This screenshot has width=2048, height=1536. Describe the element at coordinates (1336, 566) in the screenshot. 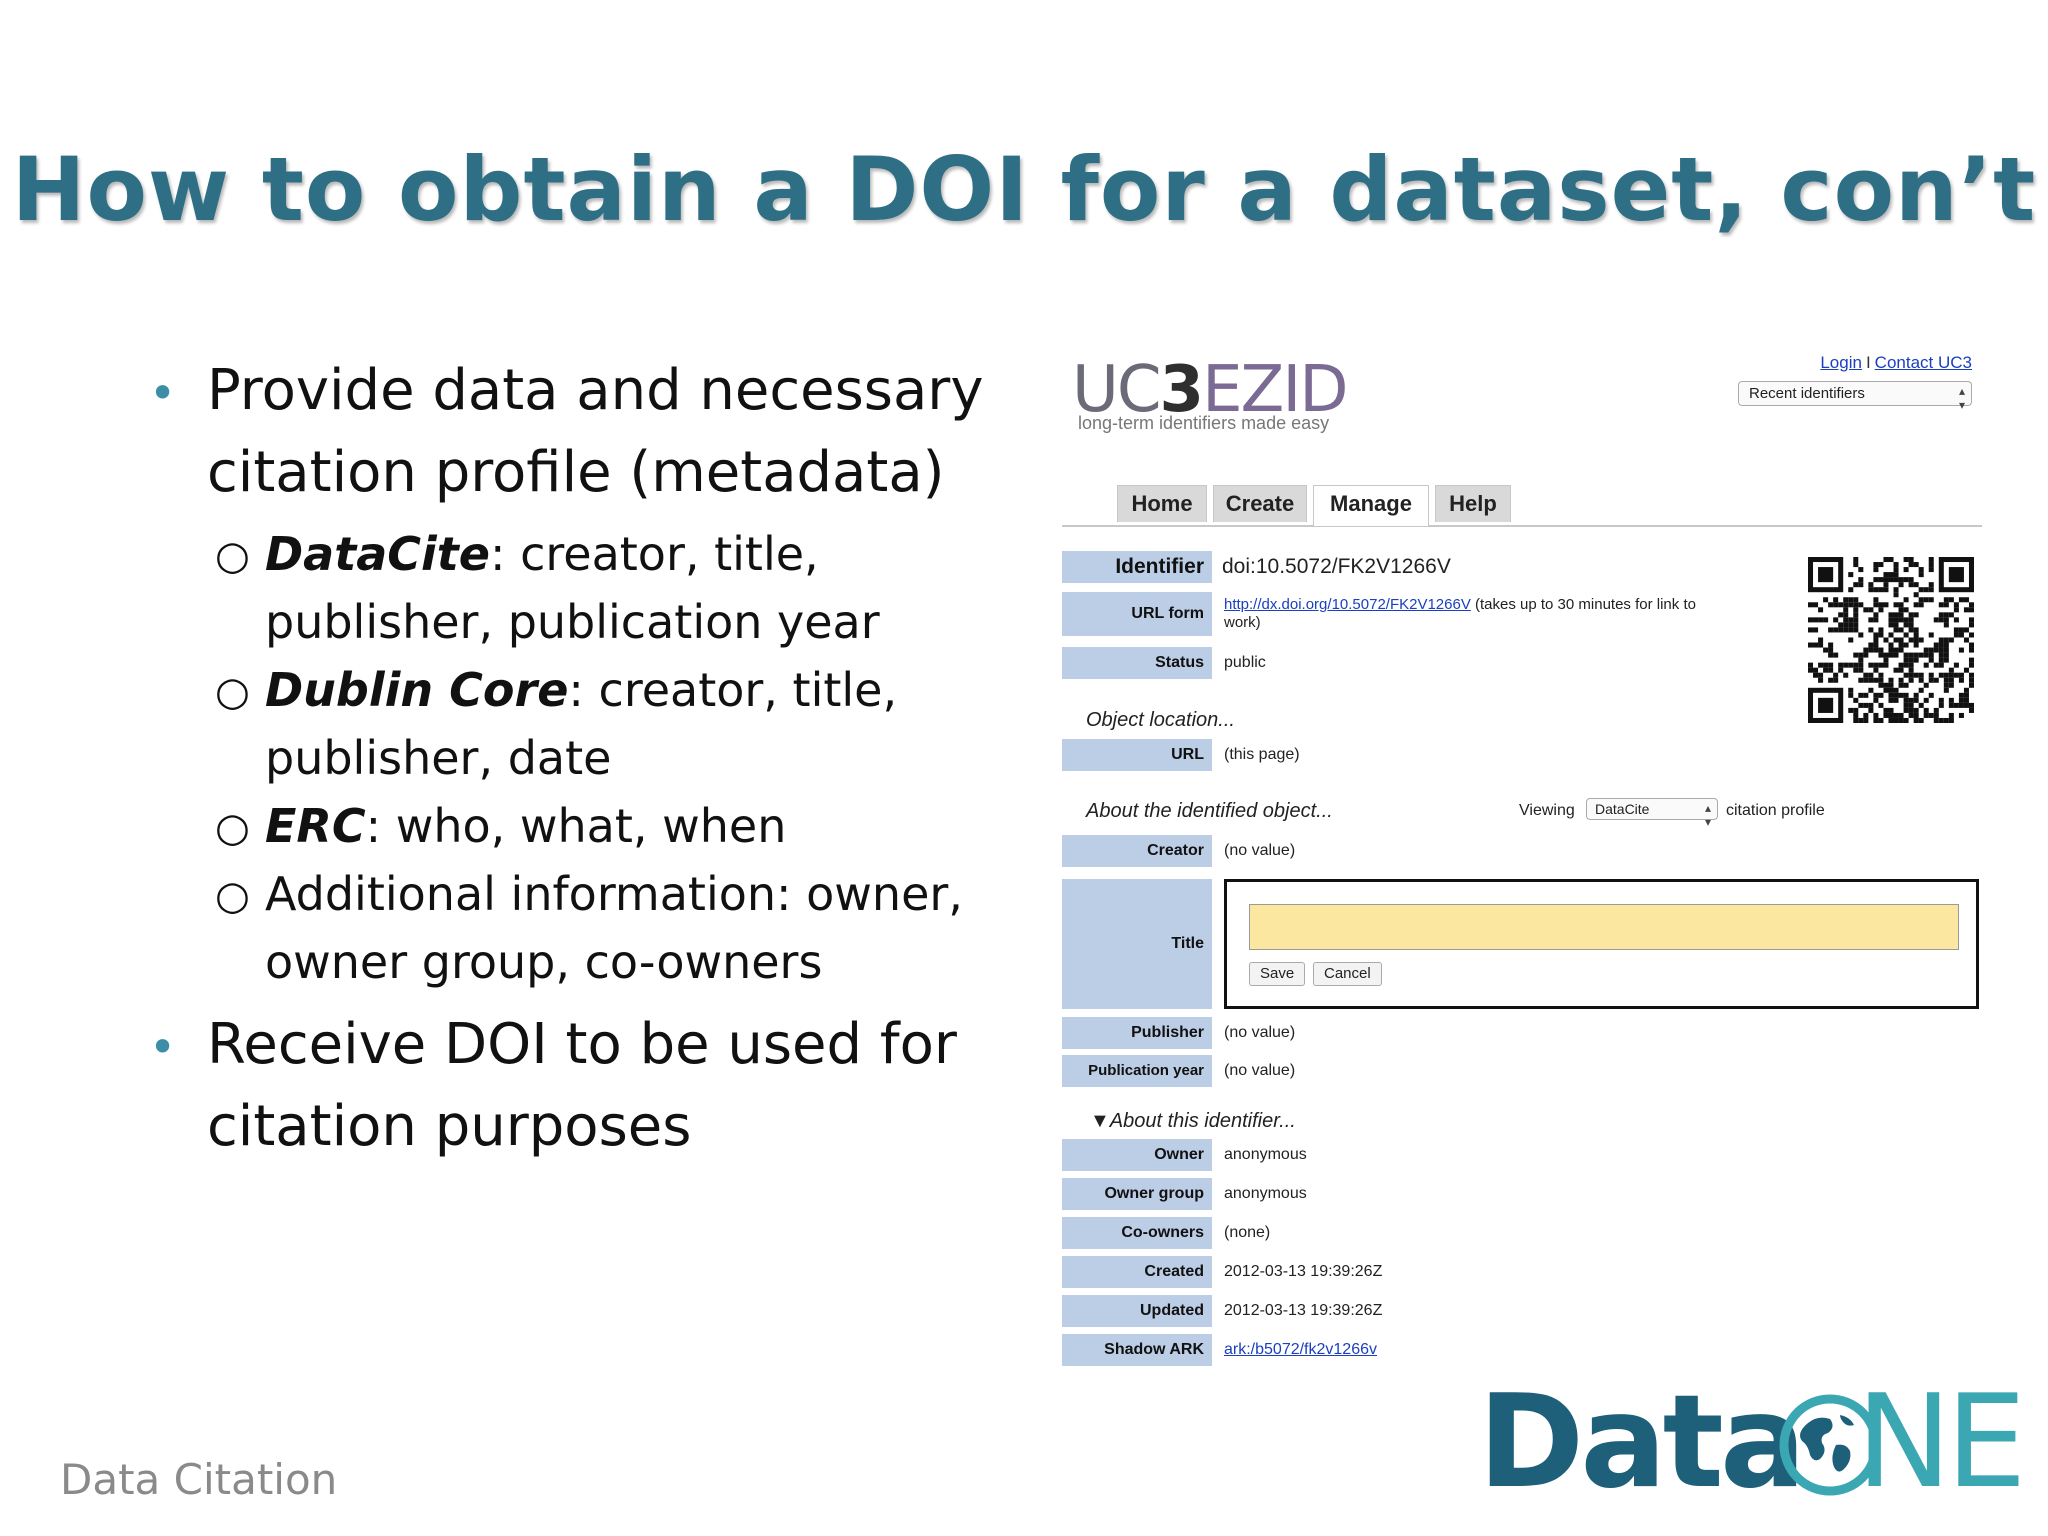

I see `identifier-value: doi:10.5072/FK2V1266V` at that location.